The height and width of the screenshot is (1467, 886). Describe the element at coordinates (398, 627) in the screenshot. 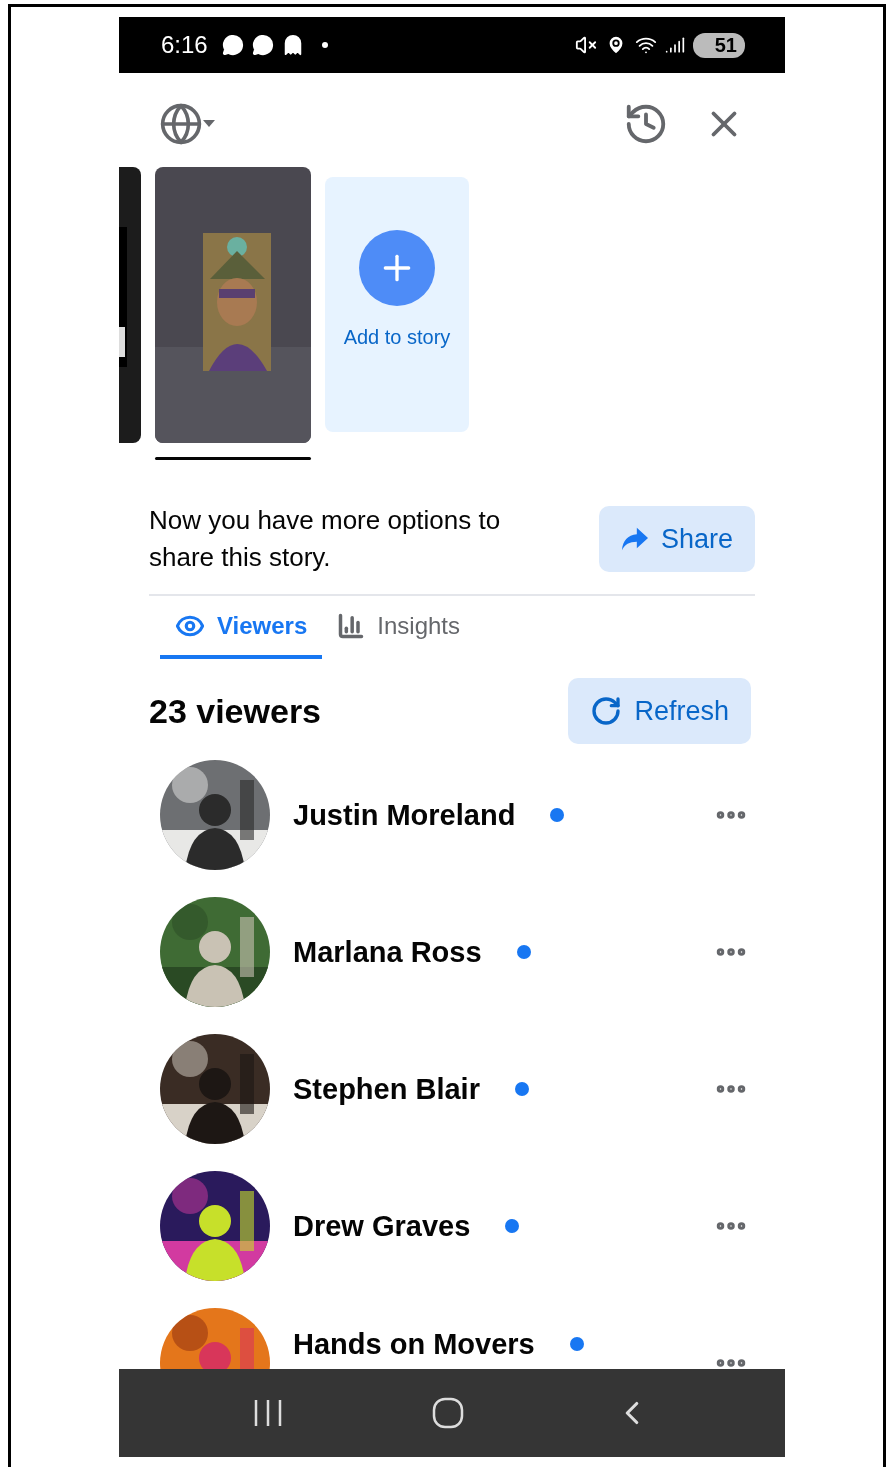

I see `tab: Insights` at that location.